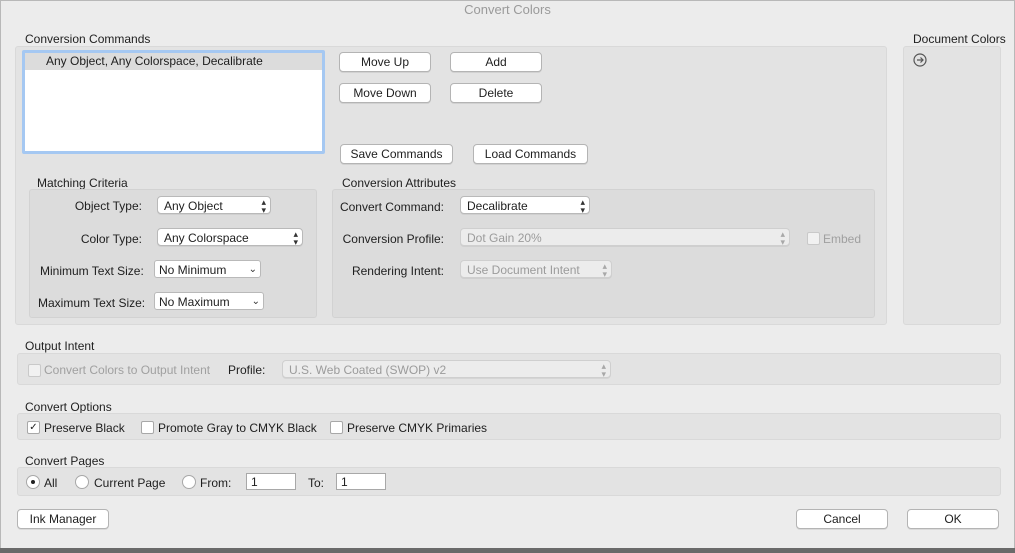  I want to click on window-title: Convert Colors, so click(507, 9).